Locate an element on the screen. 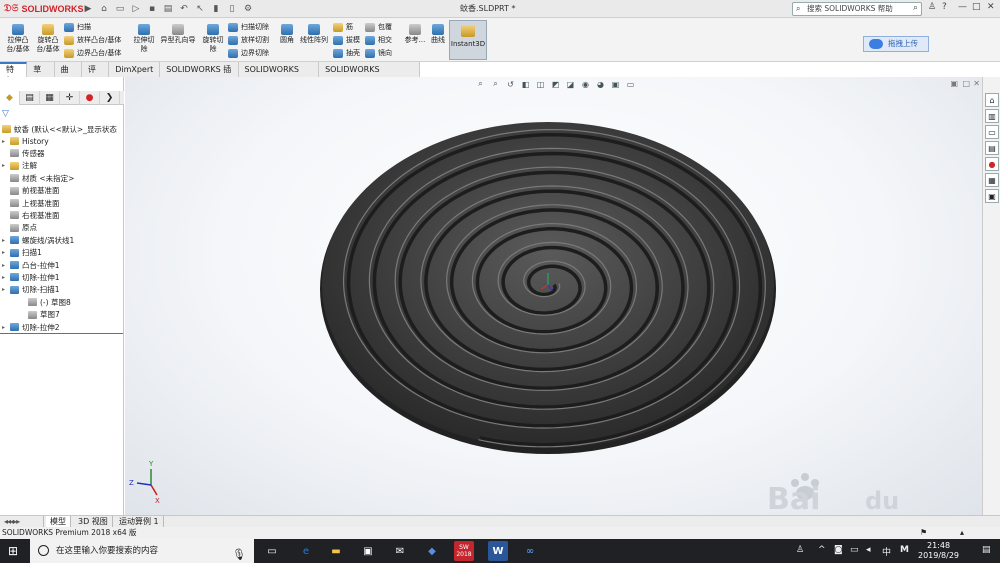 Image resolution: width=1000 pixels, height=567 pixels. boundary-cut-button: 边界切除 is located at coordinates (248, 53).